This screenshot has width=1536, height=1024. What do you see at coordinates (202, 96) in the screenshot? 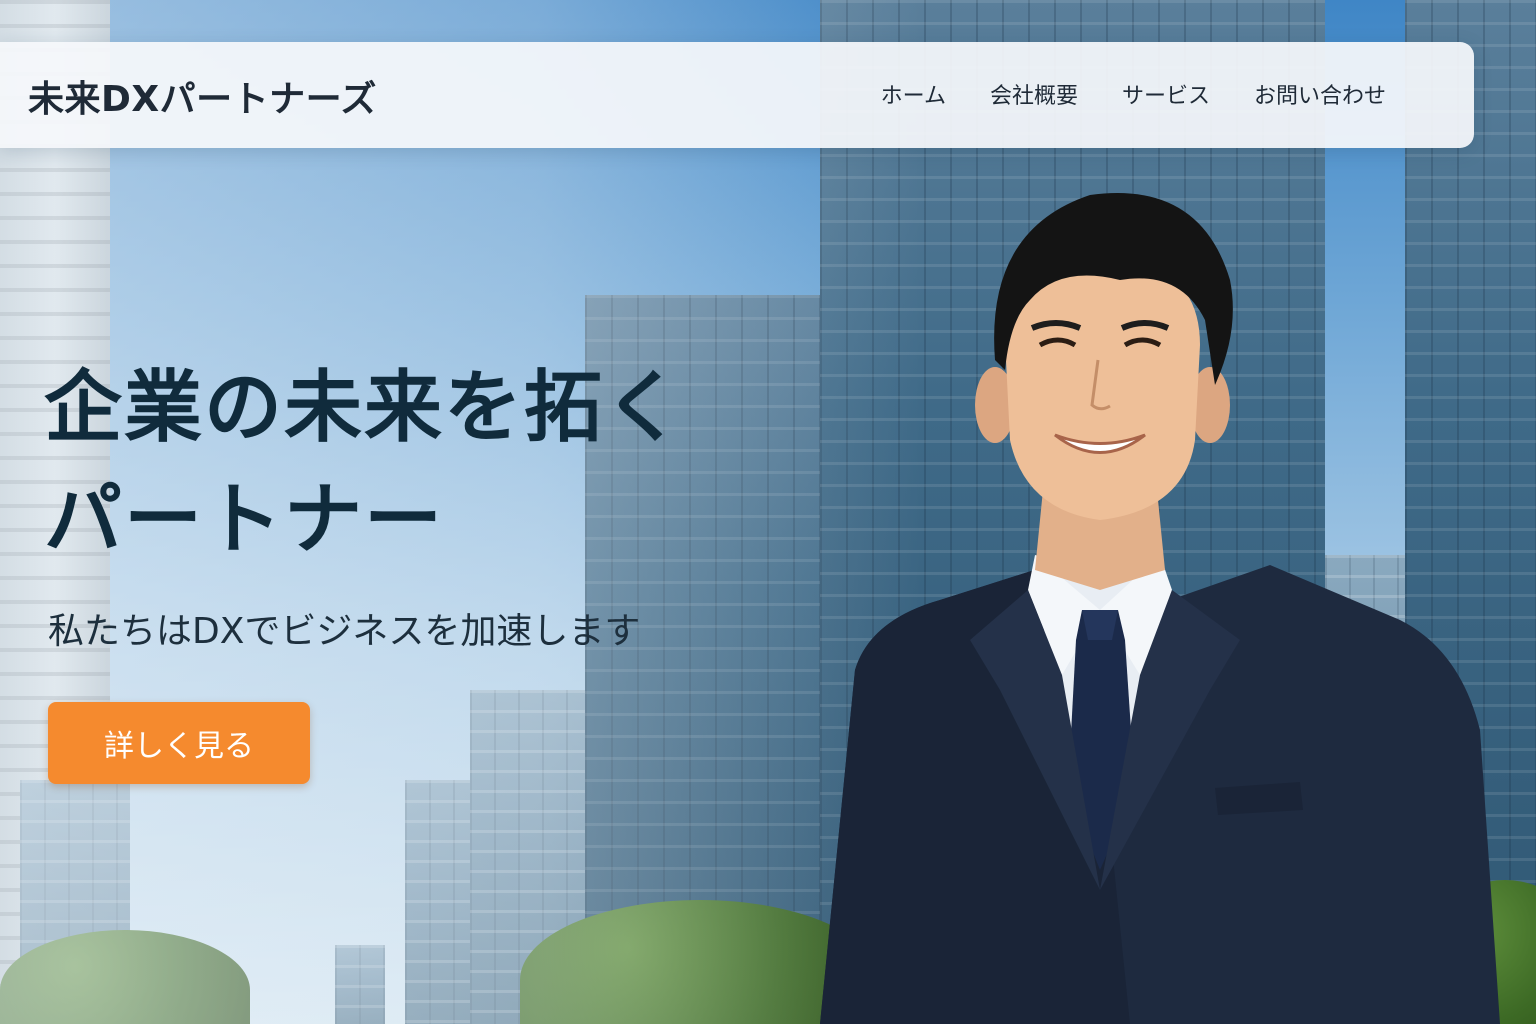
I see `site-logo: 未来DXパートナーズ` at bounding box center [202, 96].